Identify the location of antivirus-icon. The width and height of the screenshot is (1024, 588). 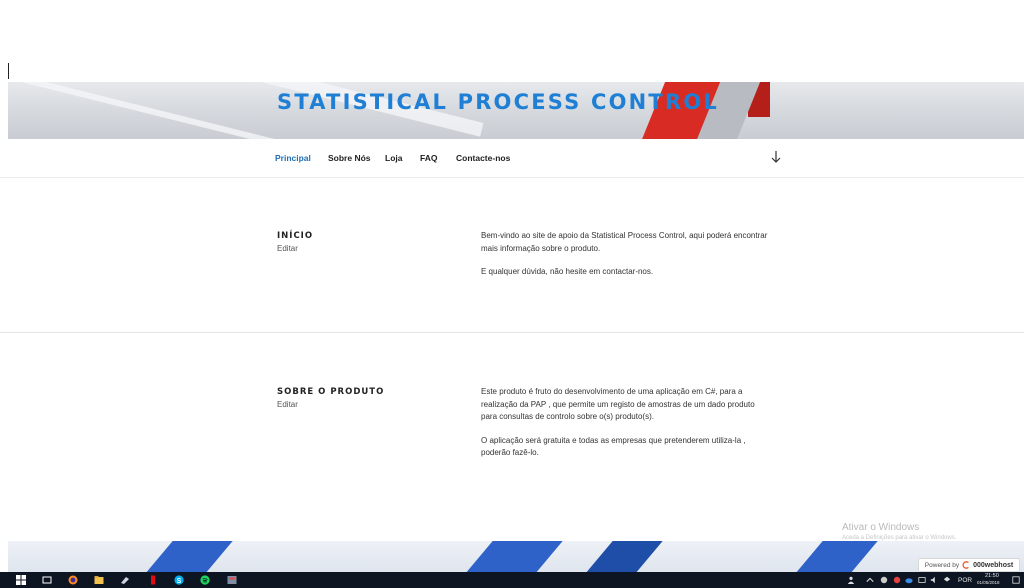
(897, 580).